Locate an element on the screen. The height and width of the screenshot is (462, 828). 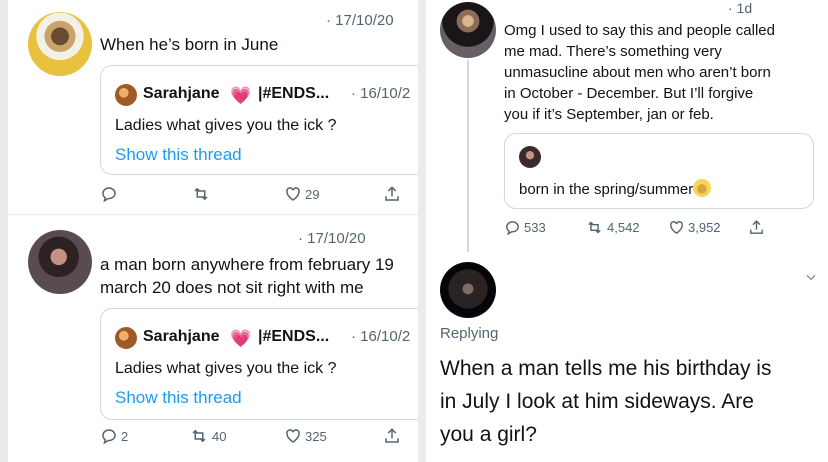
tweet-text-line: in July I look at him sideways. Are is located at coordinates (597, 401).